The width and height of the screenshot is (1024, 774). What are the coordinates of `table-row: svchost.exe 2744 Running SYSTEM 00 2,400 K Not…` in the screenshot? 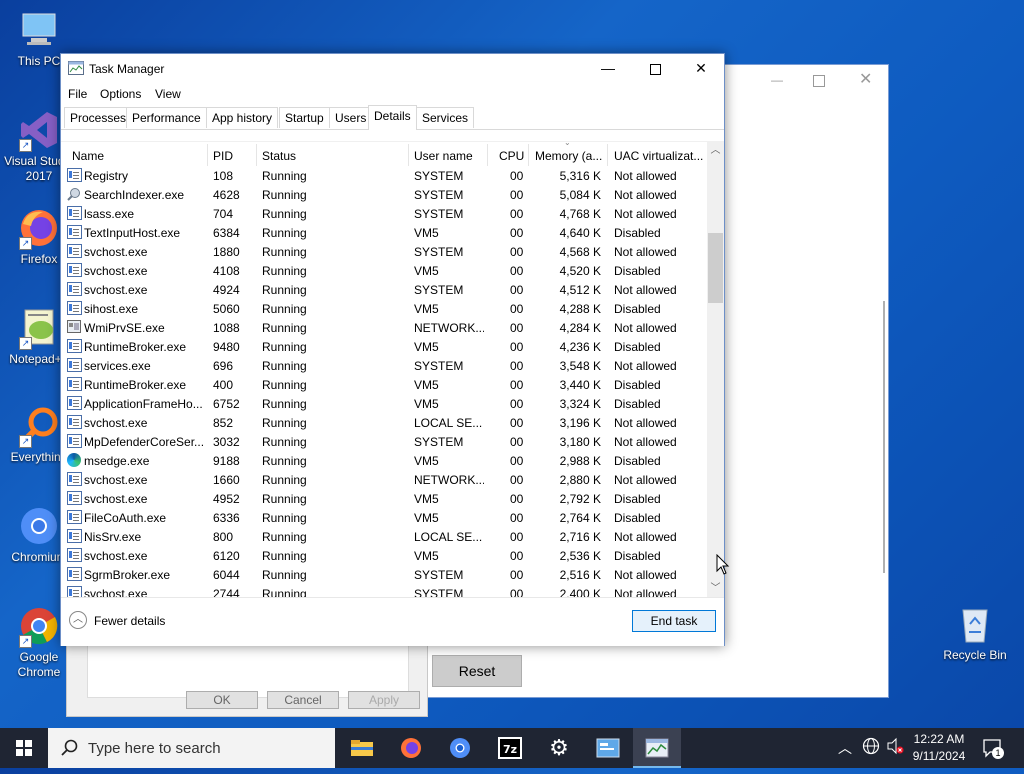 It's located at (383, 590).